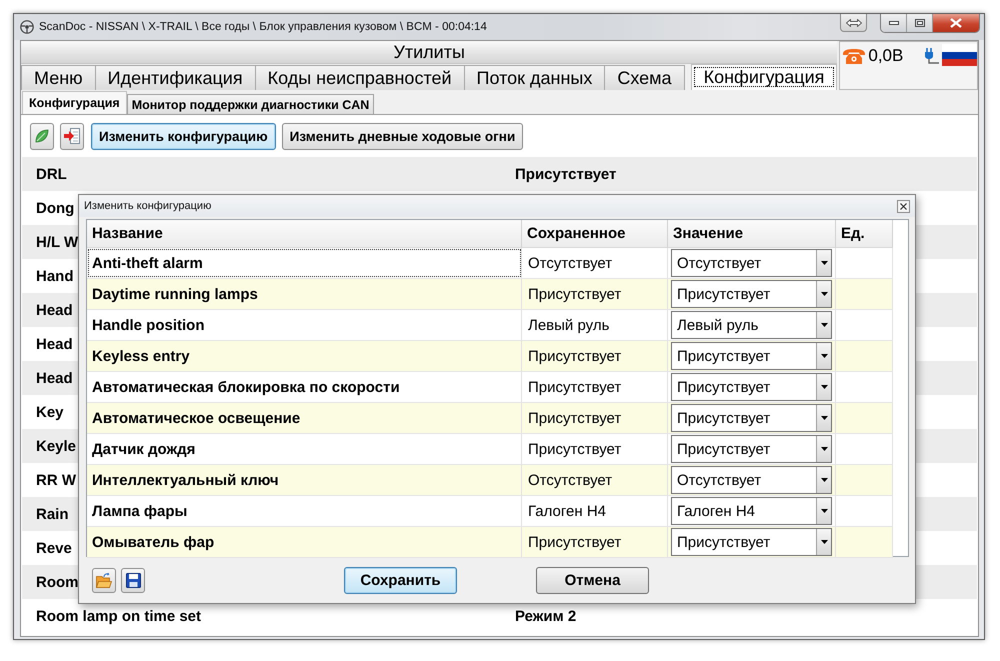 This screenshot has width=1000, height=661. I want to click on import-button, so click(72, 136).